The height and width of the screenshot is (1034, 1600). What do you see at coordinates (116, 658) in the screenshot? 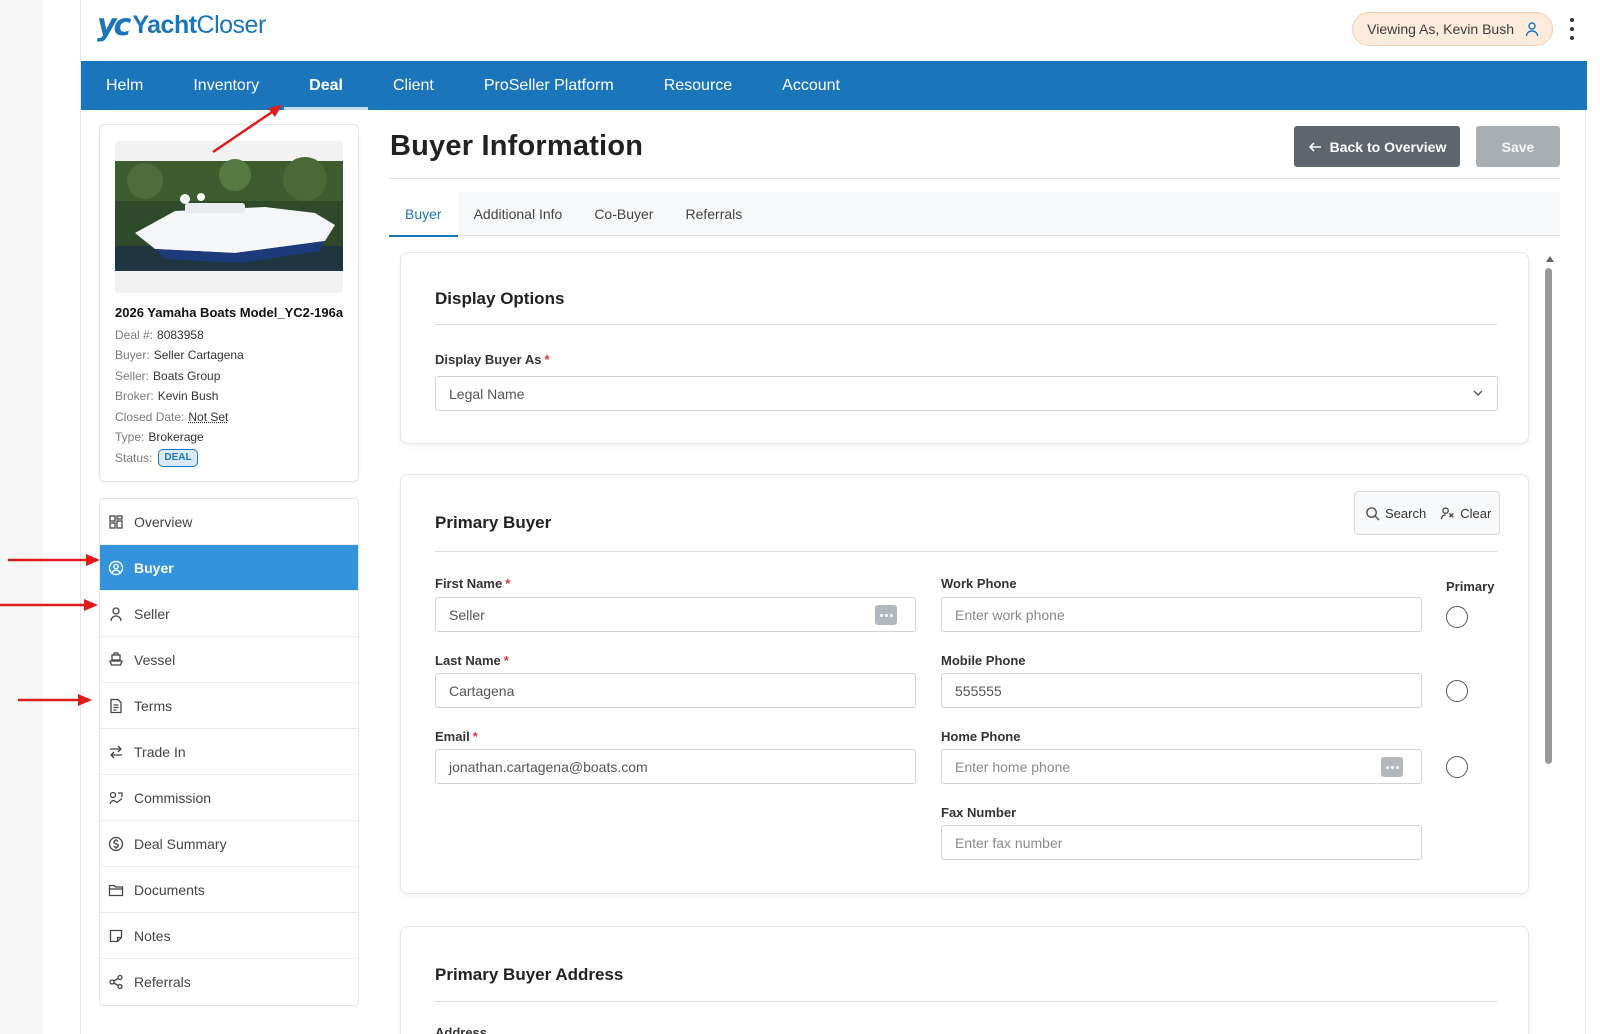
I see `ship-icon` at bounding box center [116, 658].